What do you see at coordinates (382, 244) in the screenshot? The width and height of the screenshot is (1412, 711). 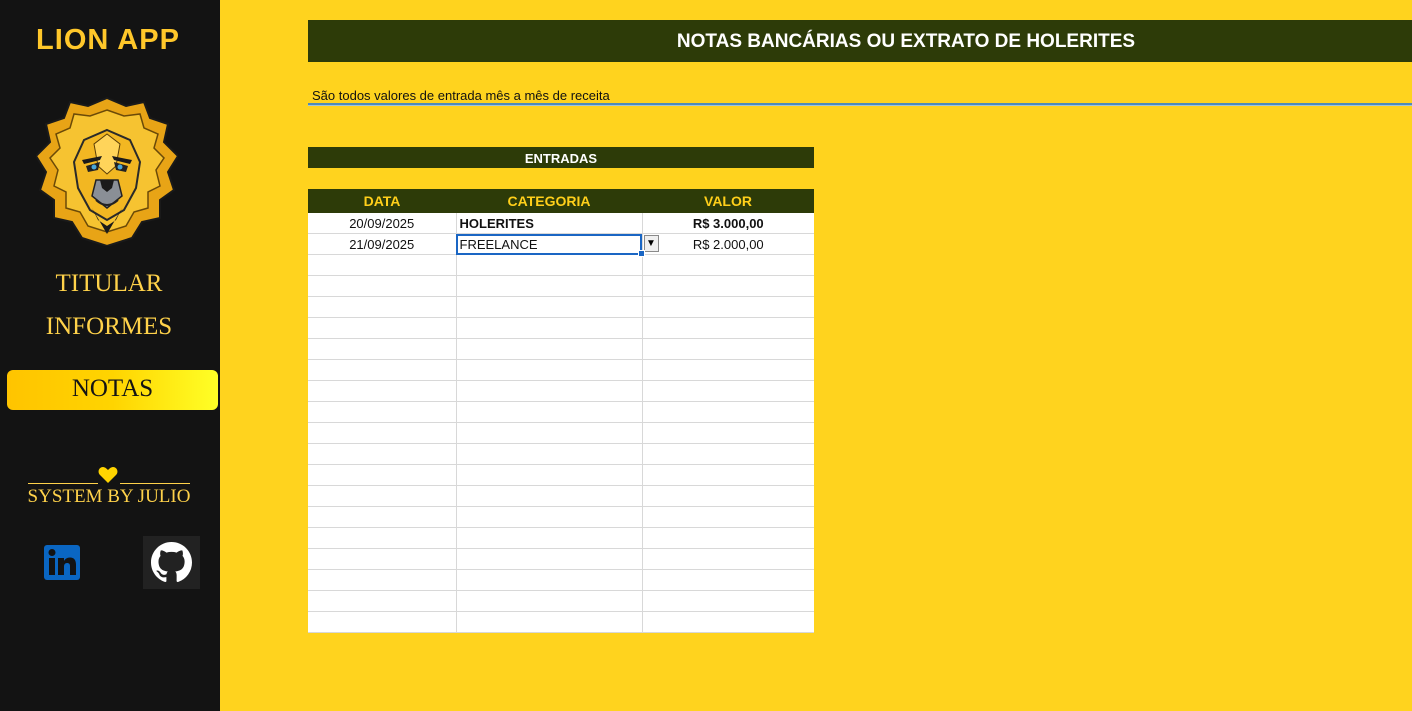 I see `cell-data: 21/09/2025` at bounding box center [382, 244].